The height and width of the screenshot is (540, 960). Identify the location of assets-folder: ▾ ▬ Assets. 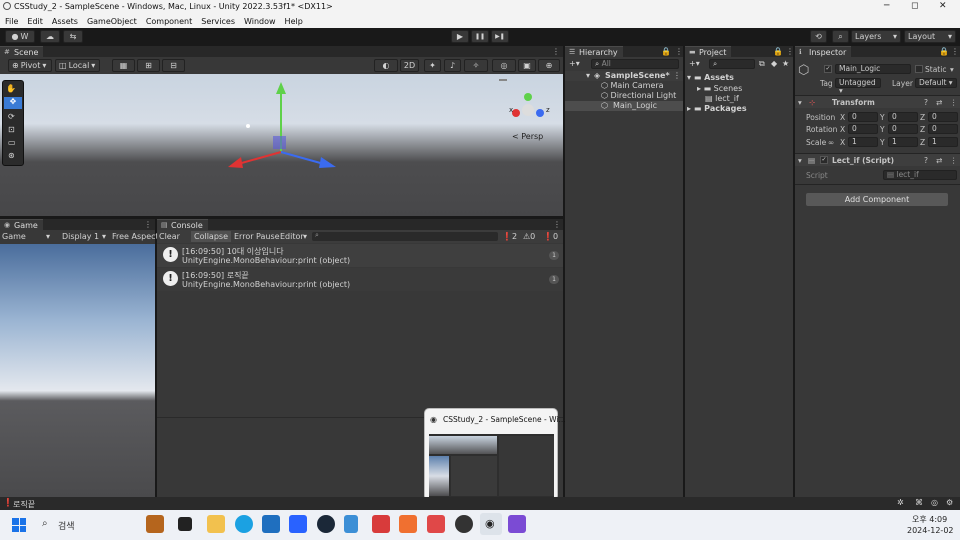
(710, 77).